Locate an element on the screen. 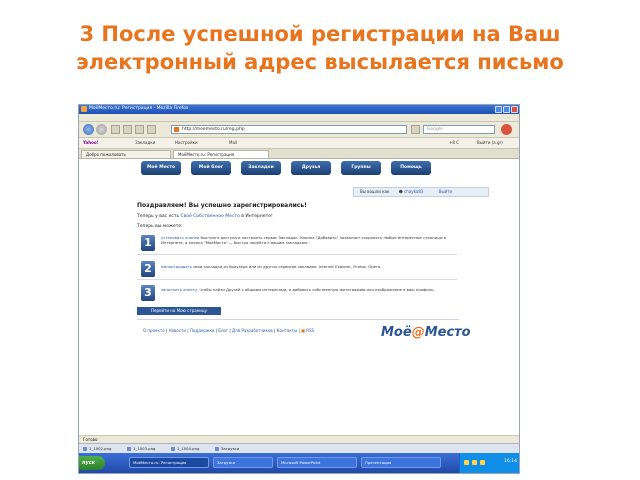 This screenshot has width=640, height=480. download-item: 1_1003.png is located at coordinates (141, 449).